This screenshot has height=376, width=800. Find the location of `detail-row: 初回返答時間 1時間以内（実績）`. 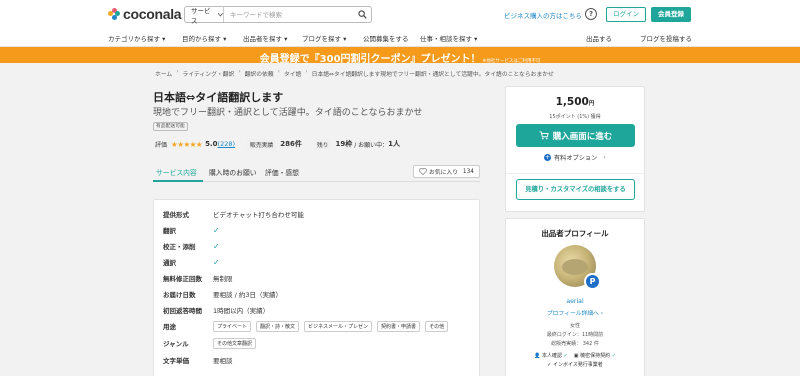

detail-row: 初回返答時間 1時間以内（実績） is located at coordinates (216, 310).